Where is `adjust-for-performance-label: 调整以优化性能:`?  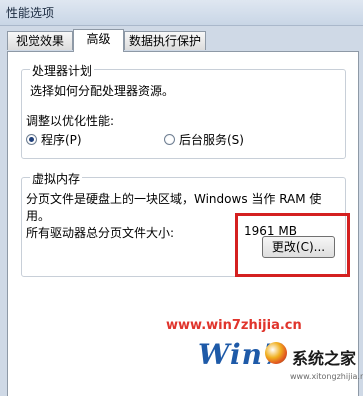 adjust-for-performance-label: 调整以优化性能: is located at coordinates (70, 121).